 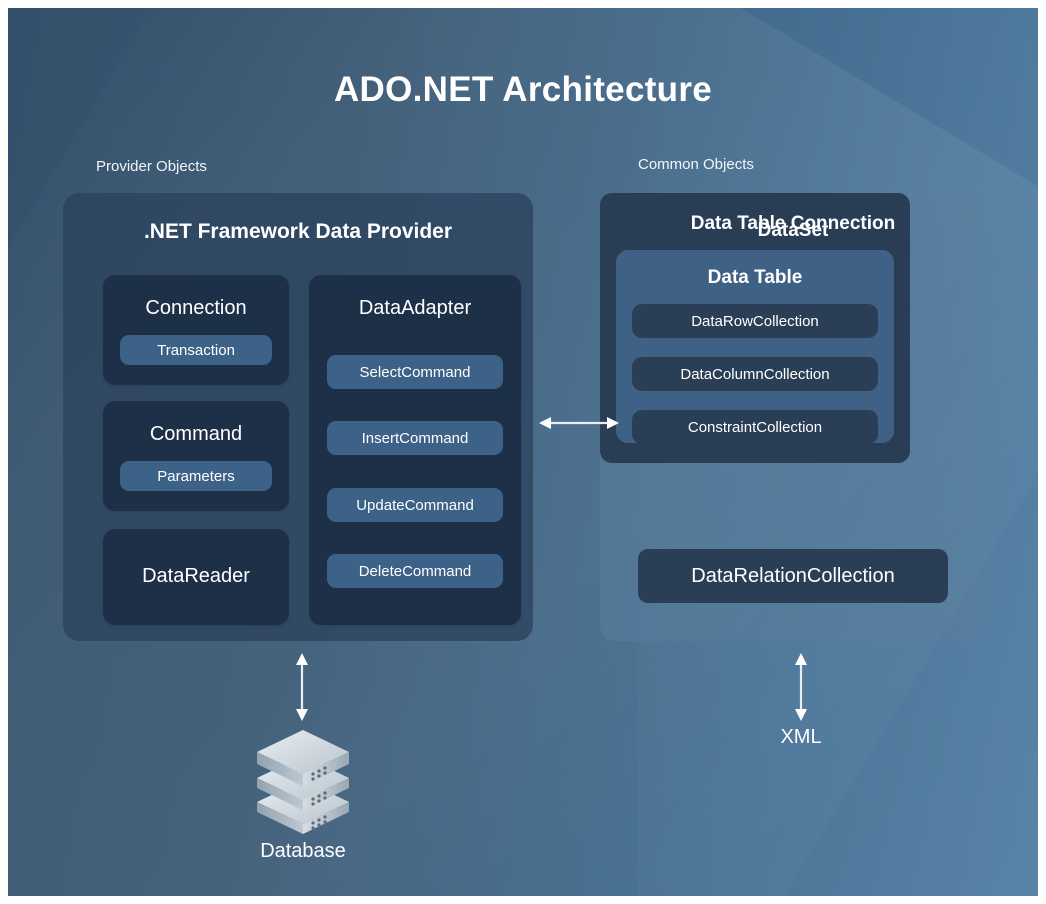 What do you see at coordinates (303, 782) in the screenshot?
I see `database-server-stack-icon` at bounding box center [303, 782].